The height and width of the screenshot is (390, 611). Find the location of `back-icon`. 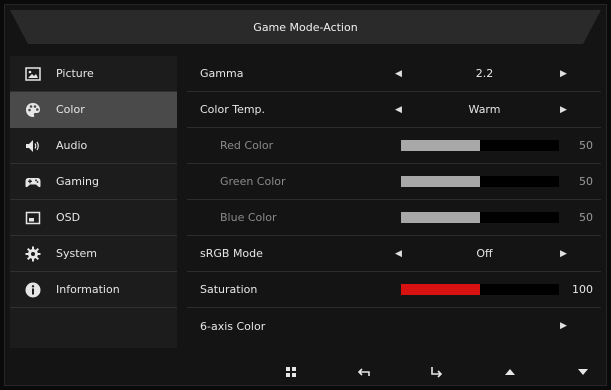

back-icon is located at coordinates (364, 372).